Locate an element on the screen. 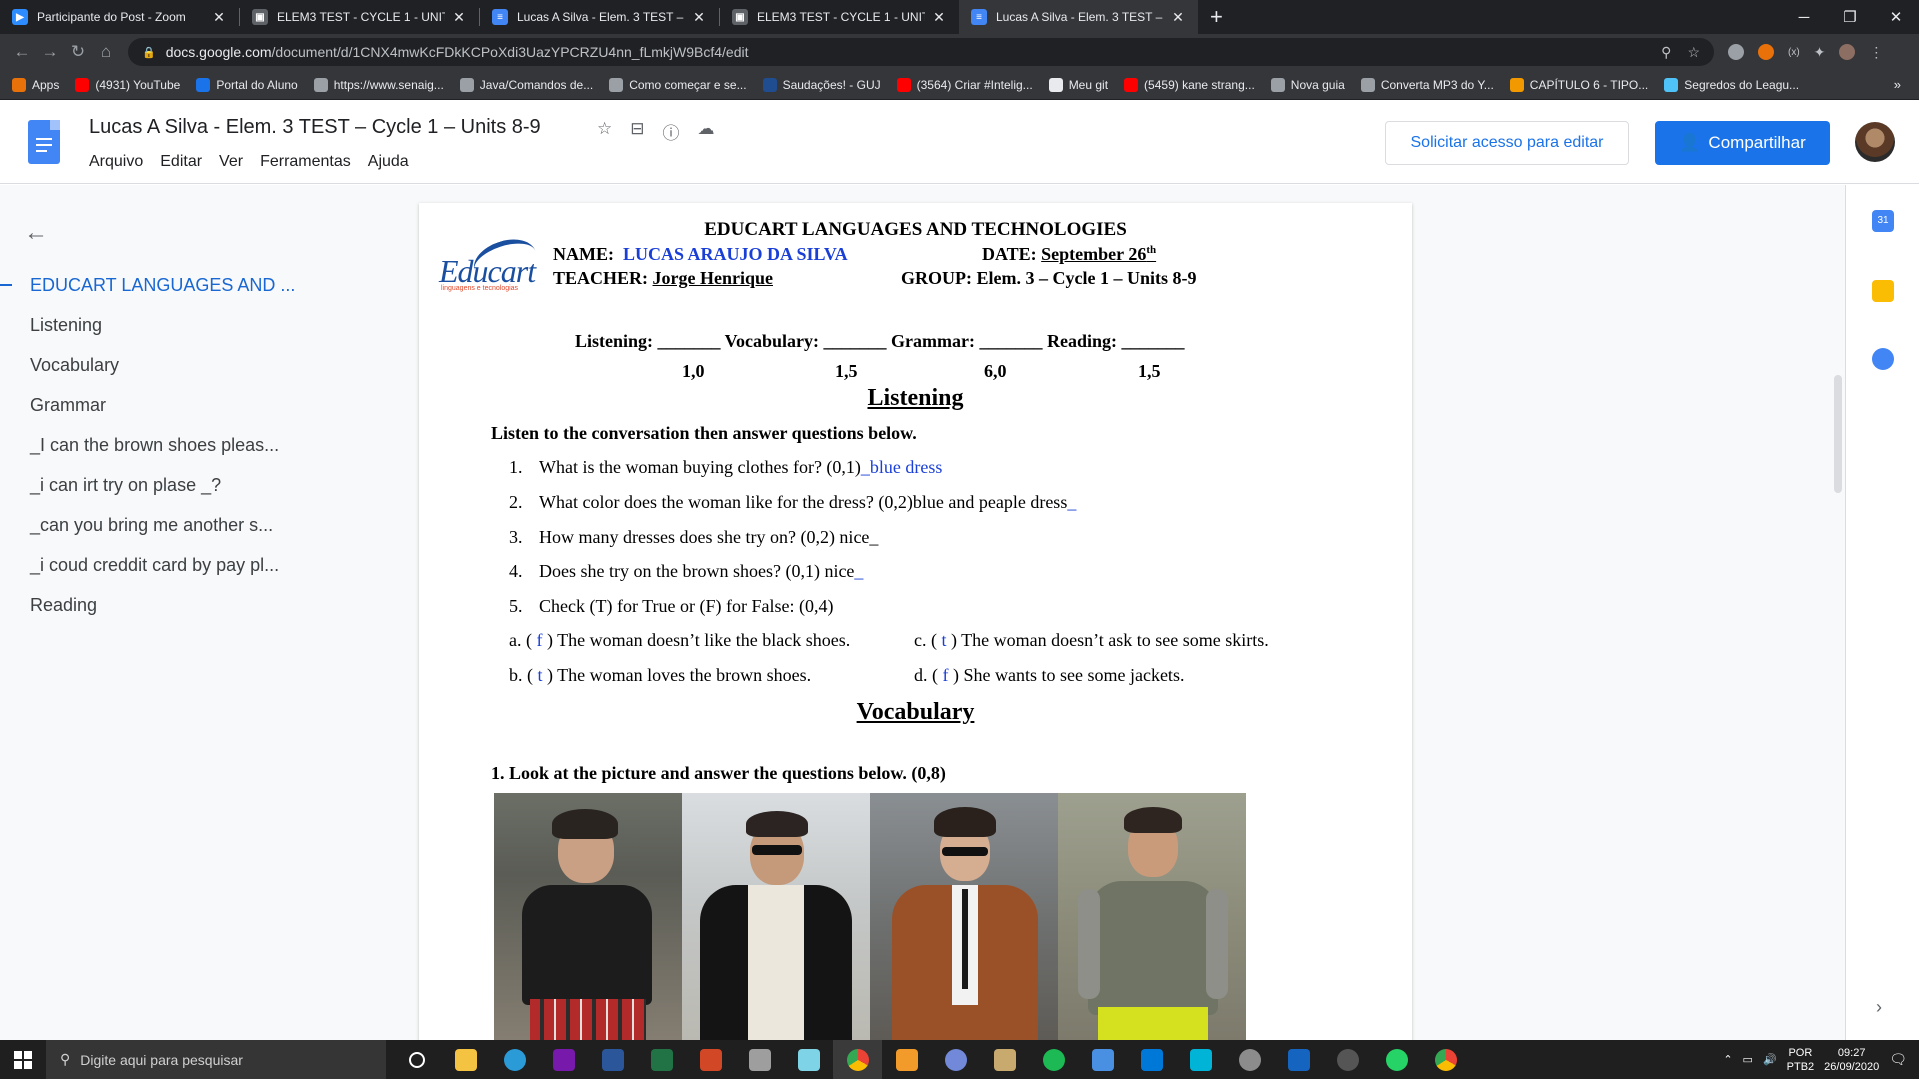 This screenshot has width=1919, height=1079. volume-icon: 🔊 is located at coordinates (1770, 1059).